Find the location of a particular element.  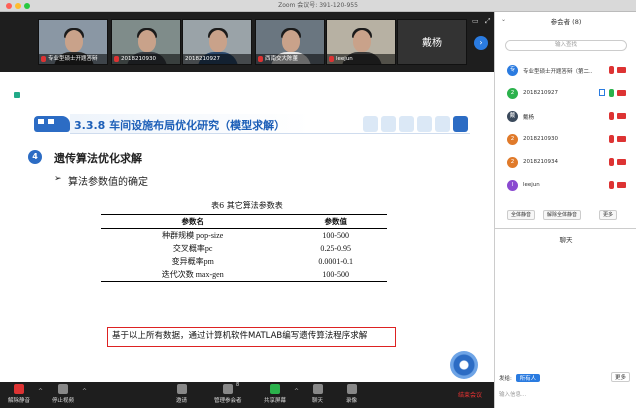

participant-row: 2 2018210930 is located at coordinates (565, 140).